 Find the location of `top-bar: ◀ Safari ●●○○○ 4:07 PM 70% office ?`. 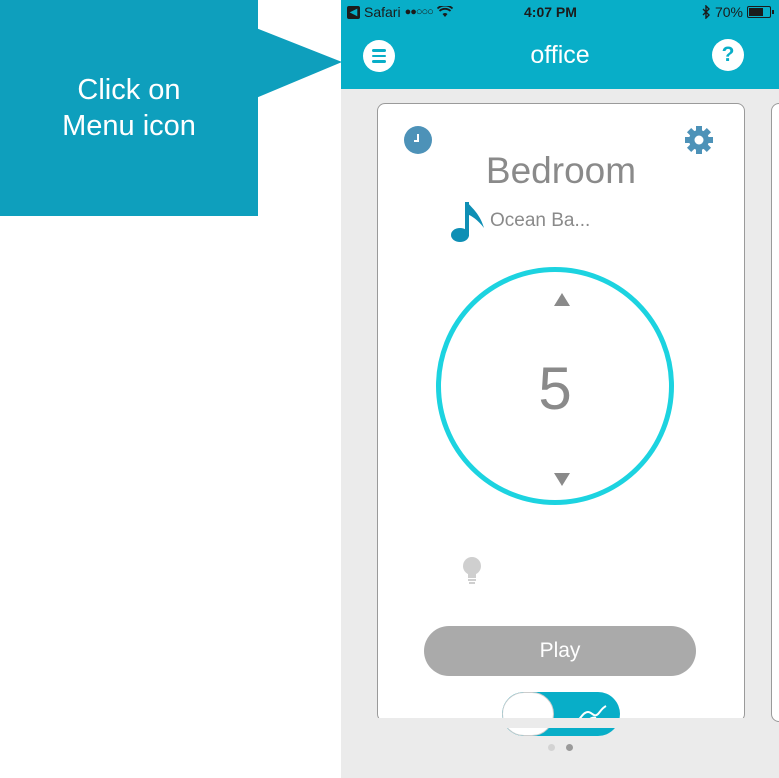

top-bar: ◀ Safari ●●○○○ 4:07 PM 70% office ? is located at coordinates (560, 44).